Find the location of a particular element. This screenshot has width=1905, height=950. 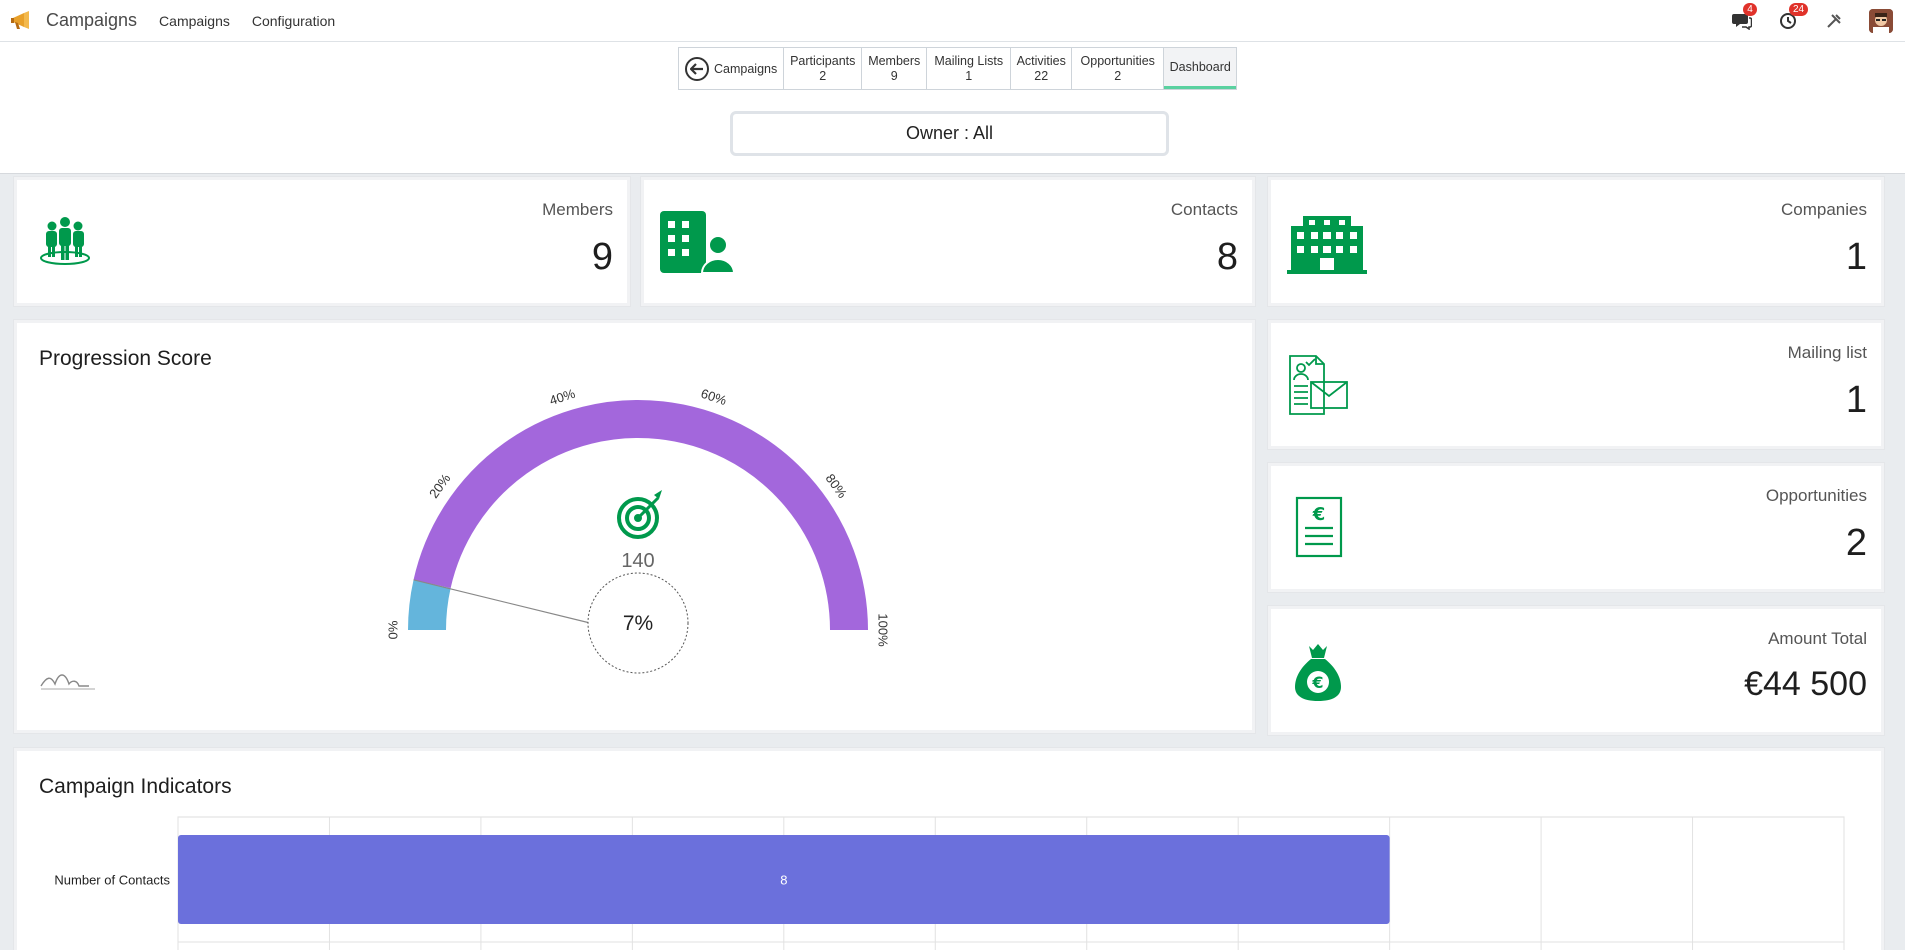

user-avatar is located at coordinates (1881, 21).